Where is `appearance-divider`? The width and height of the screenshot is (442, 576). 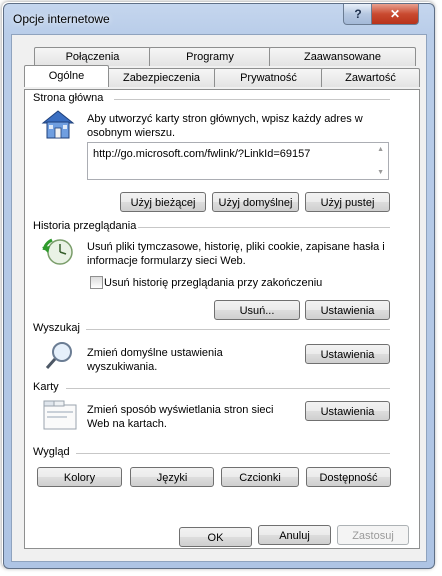
appearance-divider is located at coordinates (233, 453).